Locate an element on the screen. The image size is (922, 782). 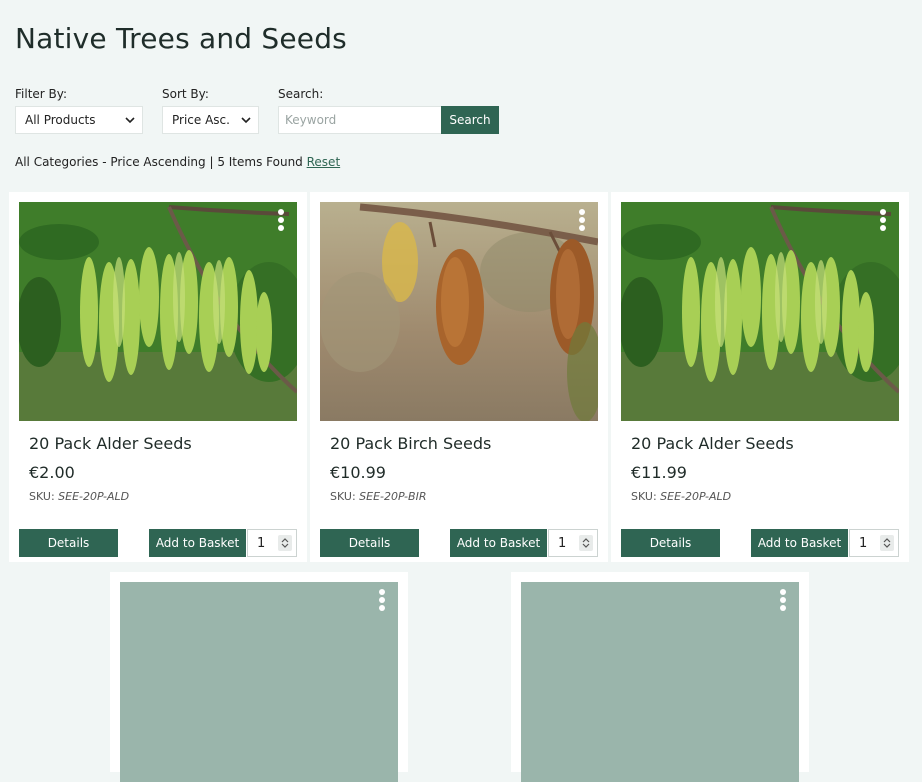
search-input is located at coordinates (359, 120).